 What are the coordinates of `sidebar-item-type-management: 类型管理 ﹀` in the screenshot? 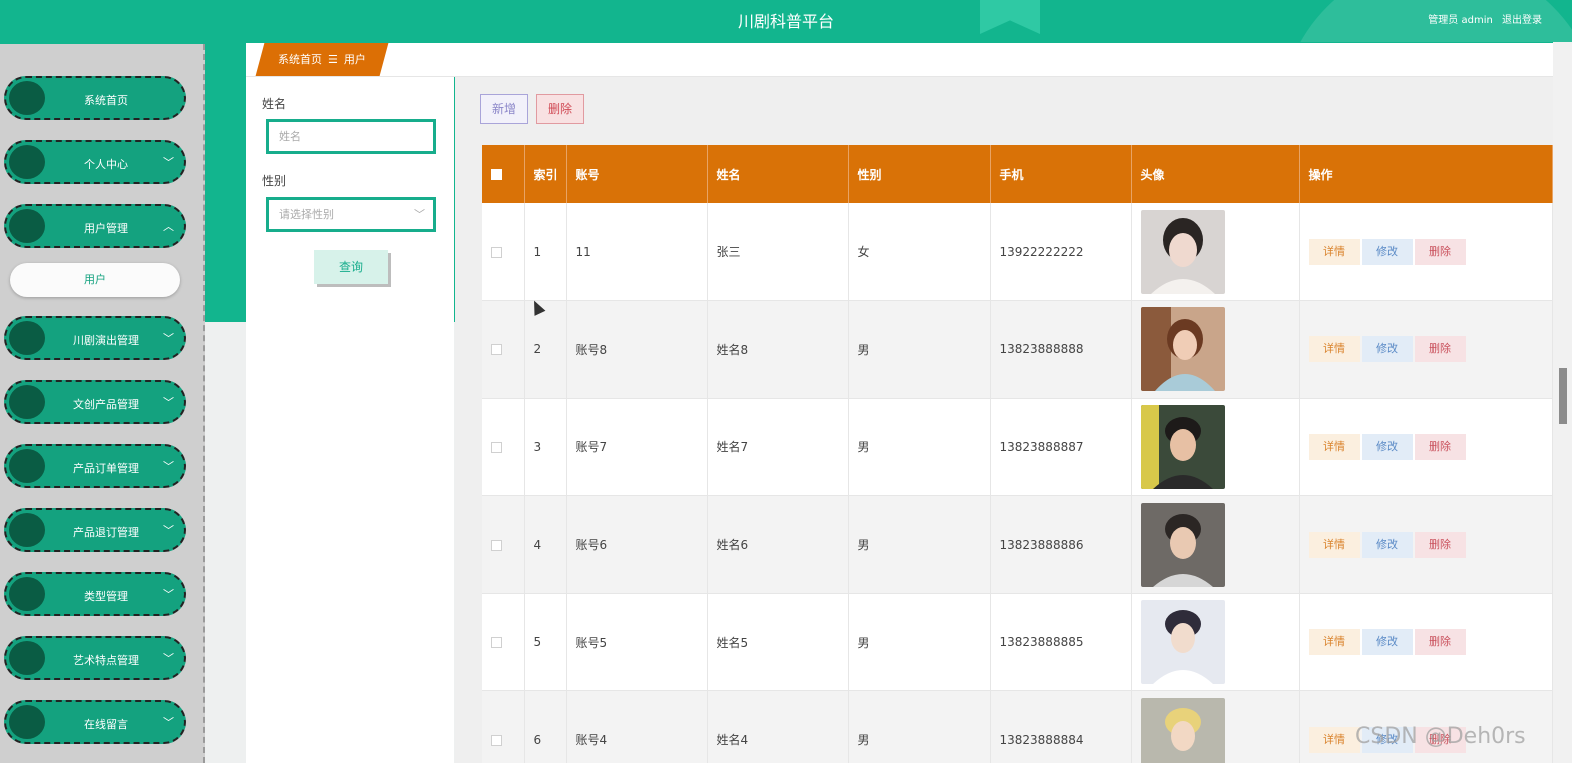 It's located at (95, 594).